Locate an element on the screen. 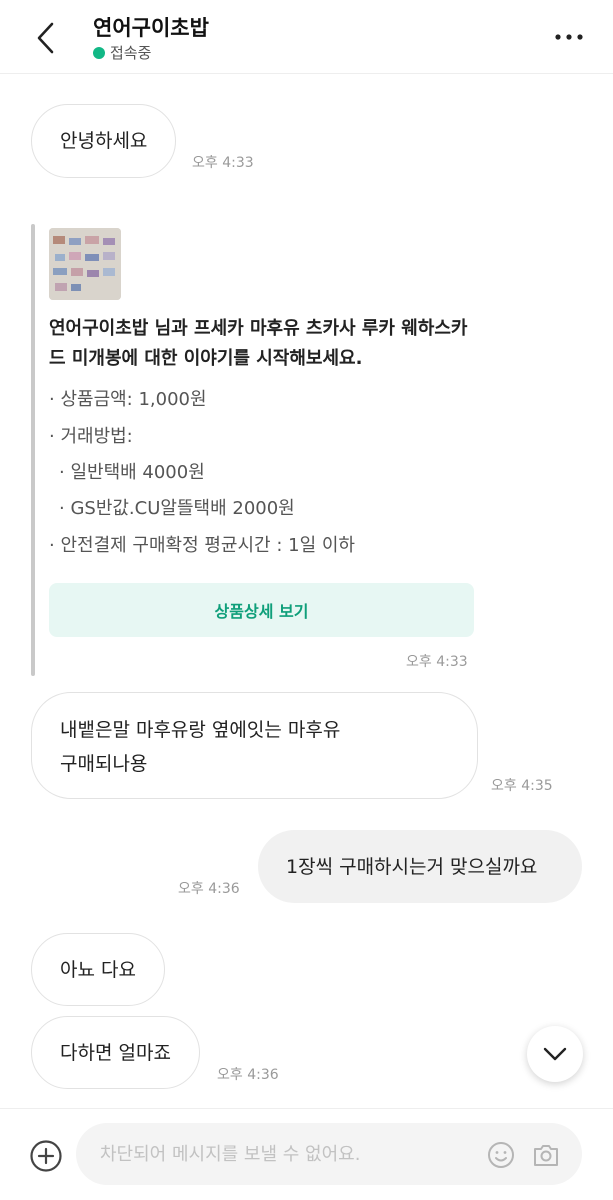 The image size is (613, 1200). received-message: 다하면 얼마죠 is located at coordinates (115, 1052).